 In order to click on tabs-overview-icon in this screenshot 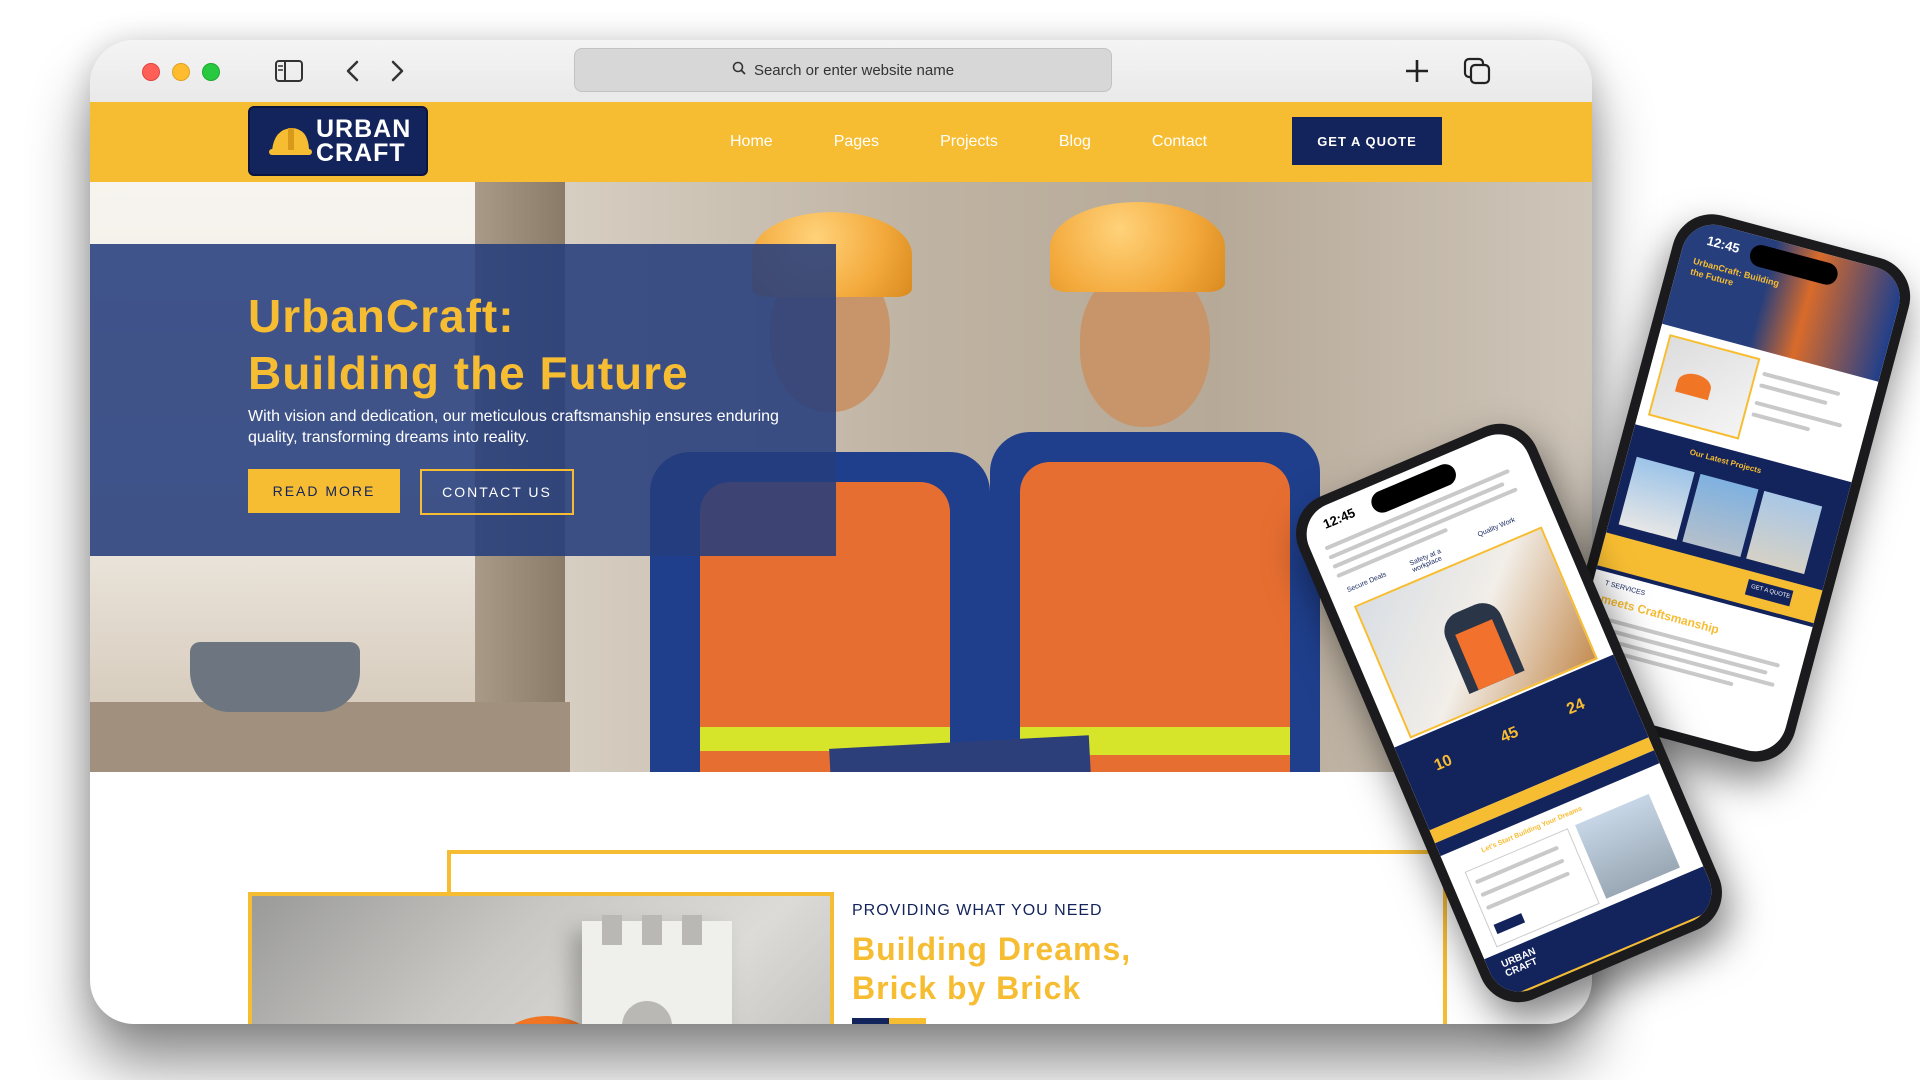, I will do `click(1477, 71)`.